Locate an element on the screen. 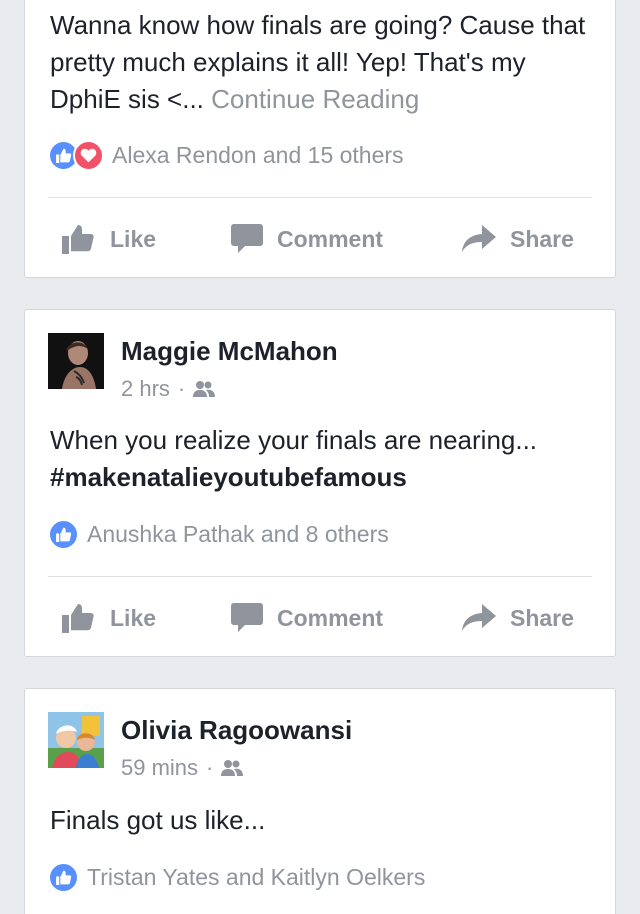 Image resolution: width=640 pixels, height=914 pixels. post-author: Olivia Ragoowansi is located at coordinates (236, 730).